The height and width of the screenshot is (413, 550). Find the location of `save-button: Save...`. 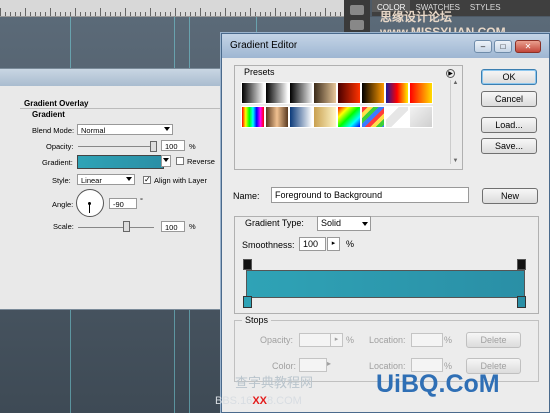

save-button: Save... is located at coordinates (509, 146).